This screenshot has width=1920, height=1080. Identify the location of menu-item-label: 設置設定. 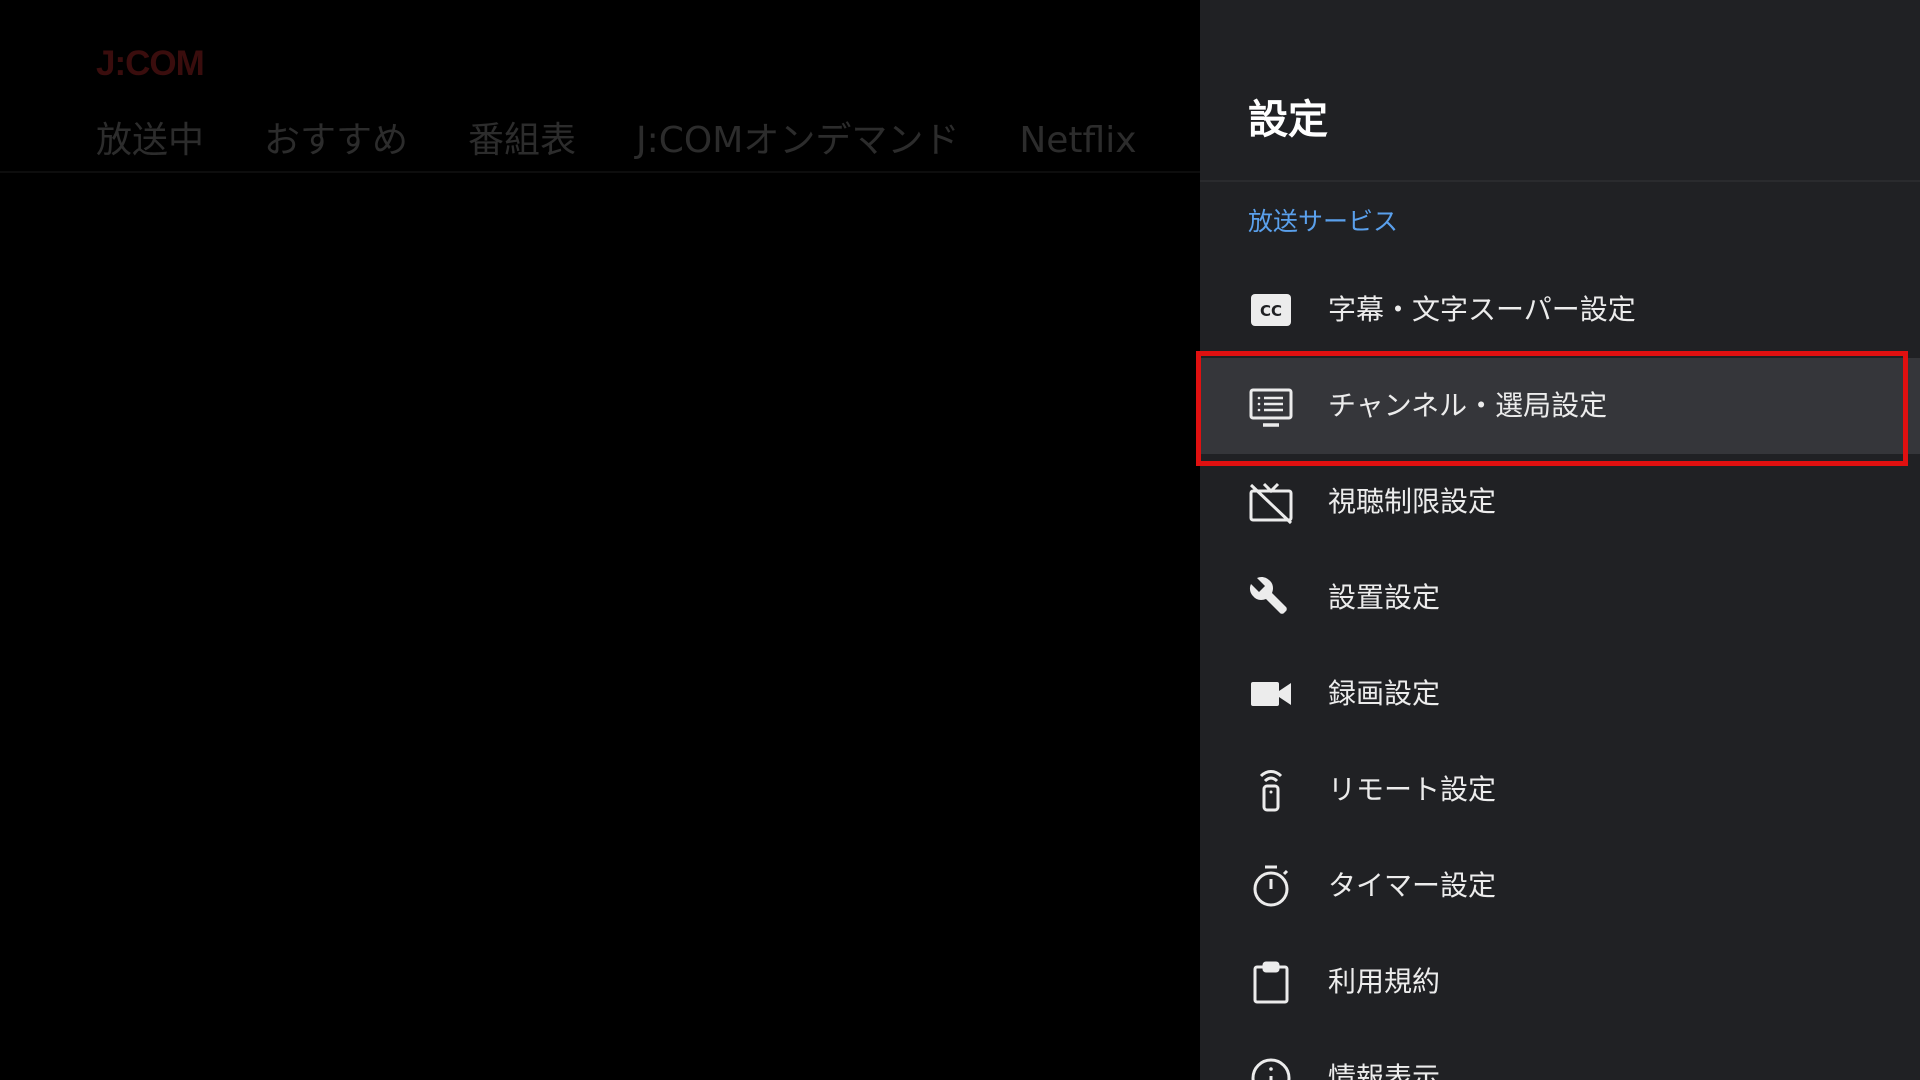
(1384, 597).